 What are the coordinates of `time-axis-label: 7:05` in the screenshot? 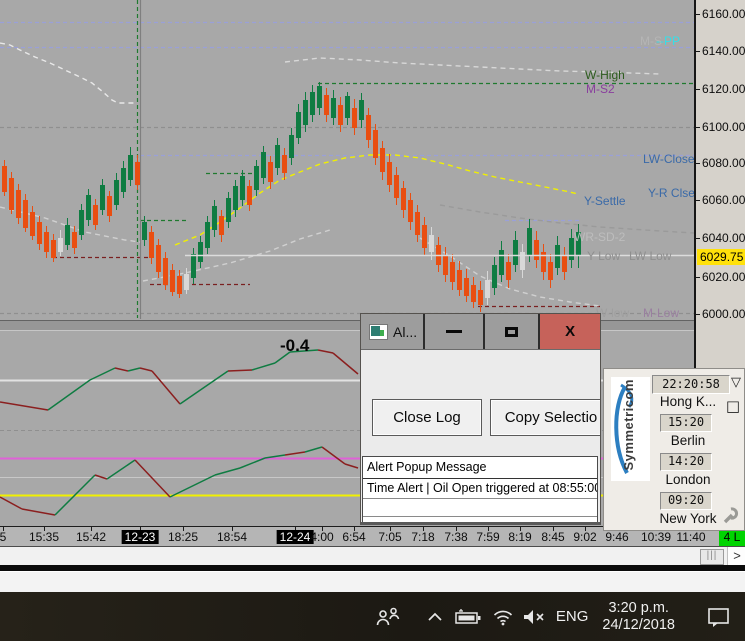 It's located at (390, 537).